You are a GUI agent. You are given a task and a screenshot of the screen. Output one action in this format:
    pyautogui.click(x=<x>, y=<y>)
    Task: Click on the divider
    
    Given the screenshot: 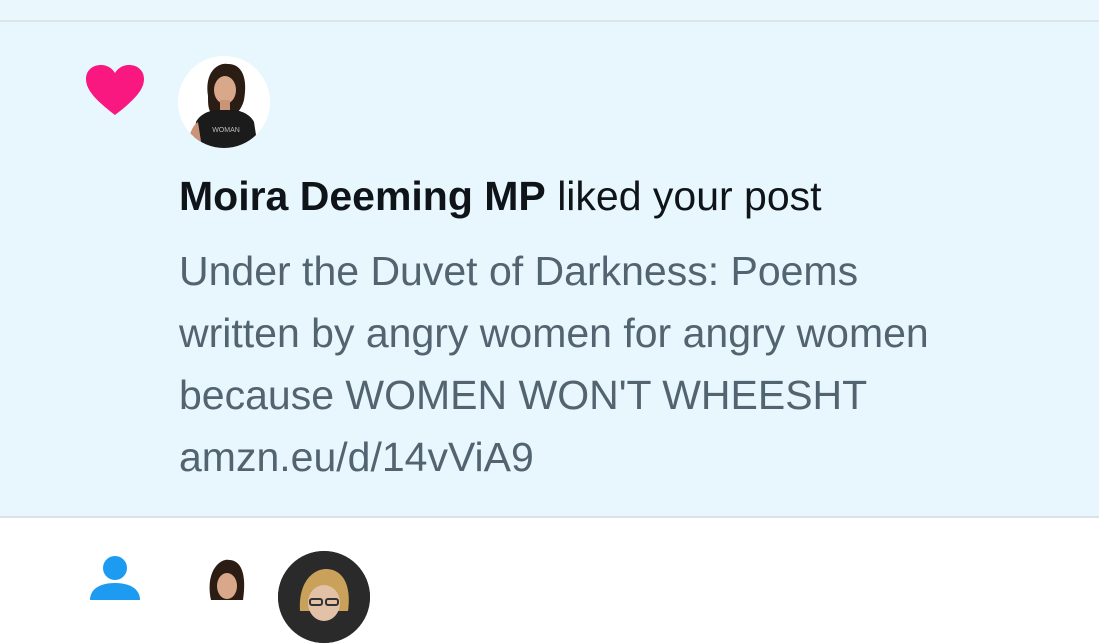 What is the action you would take?
    pyautogui.click(x=549, y=517)
    